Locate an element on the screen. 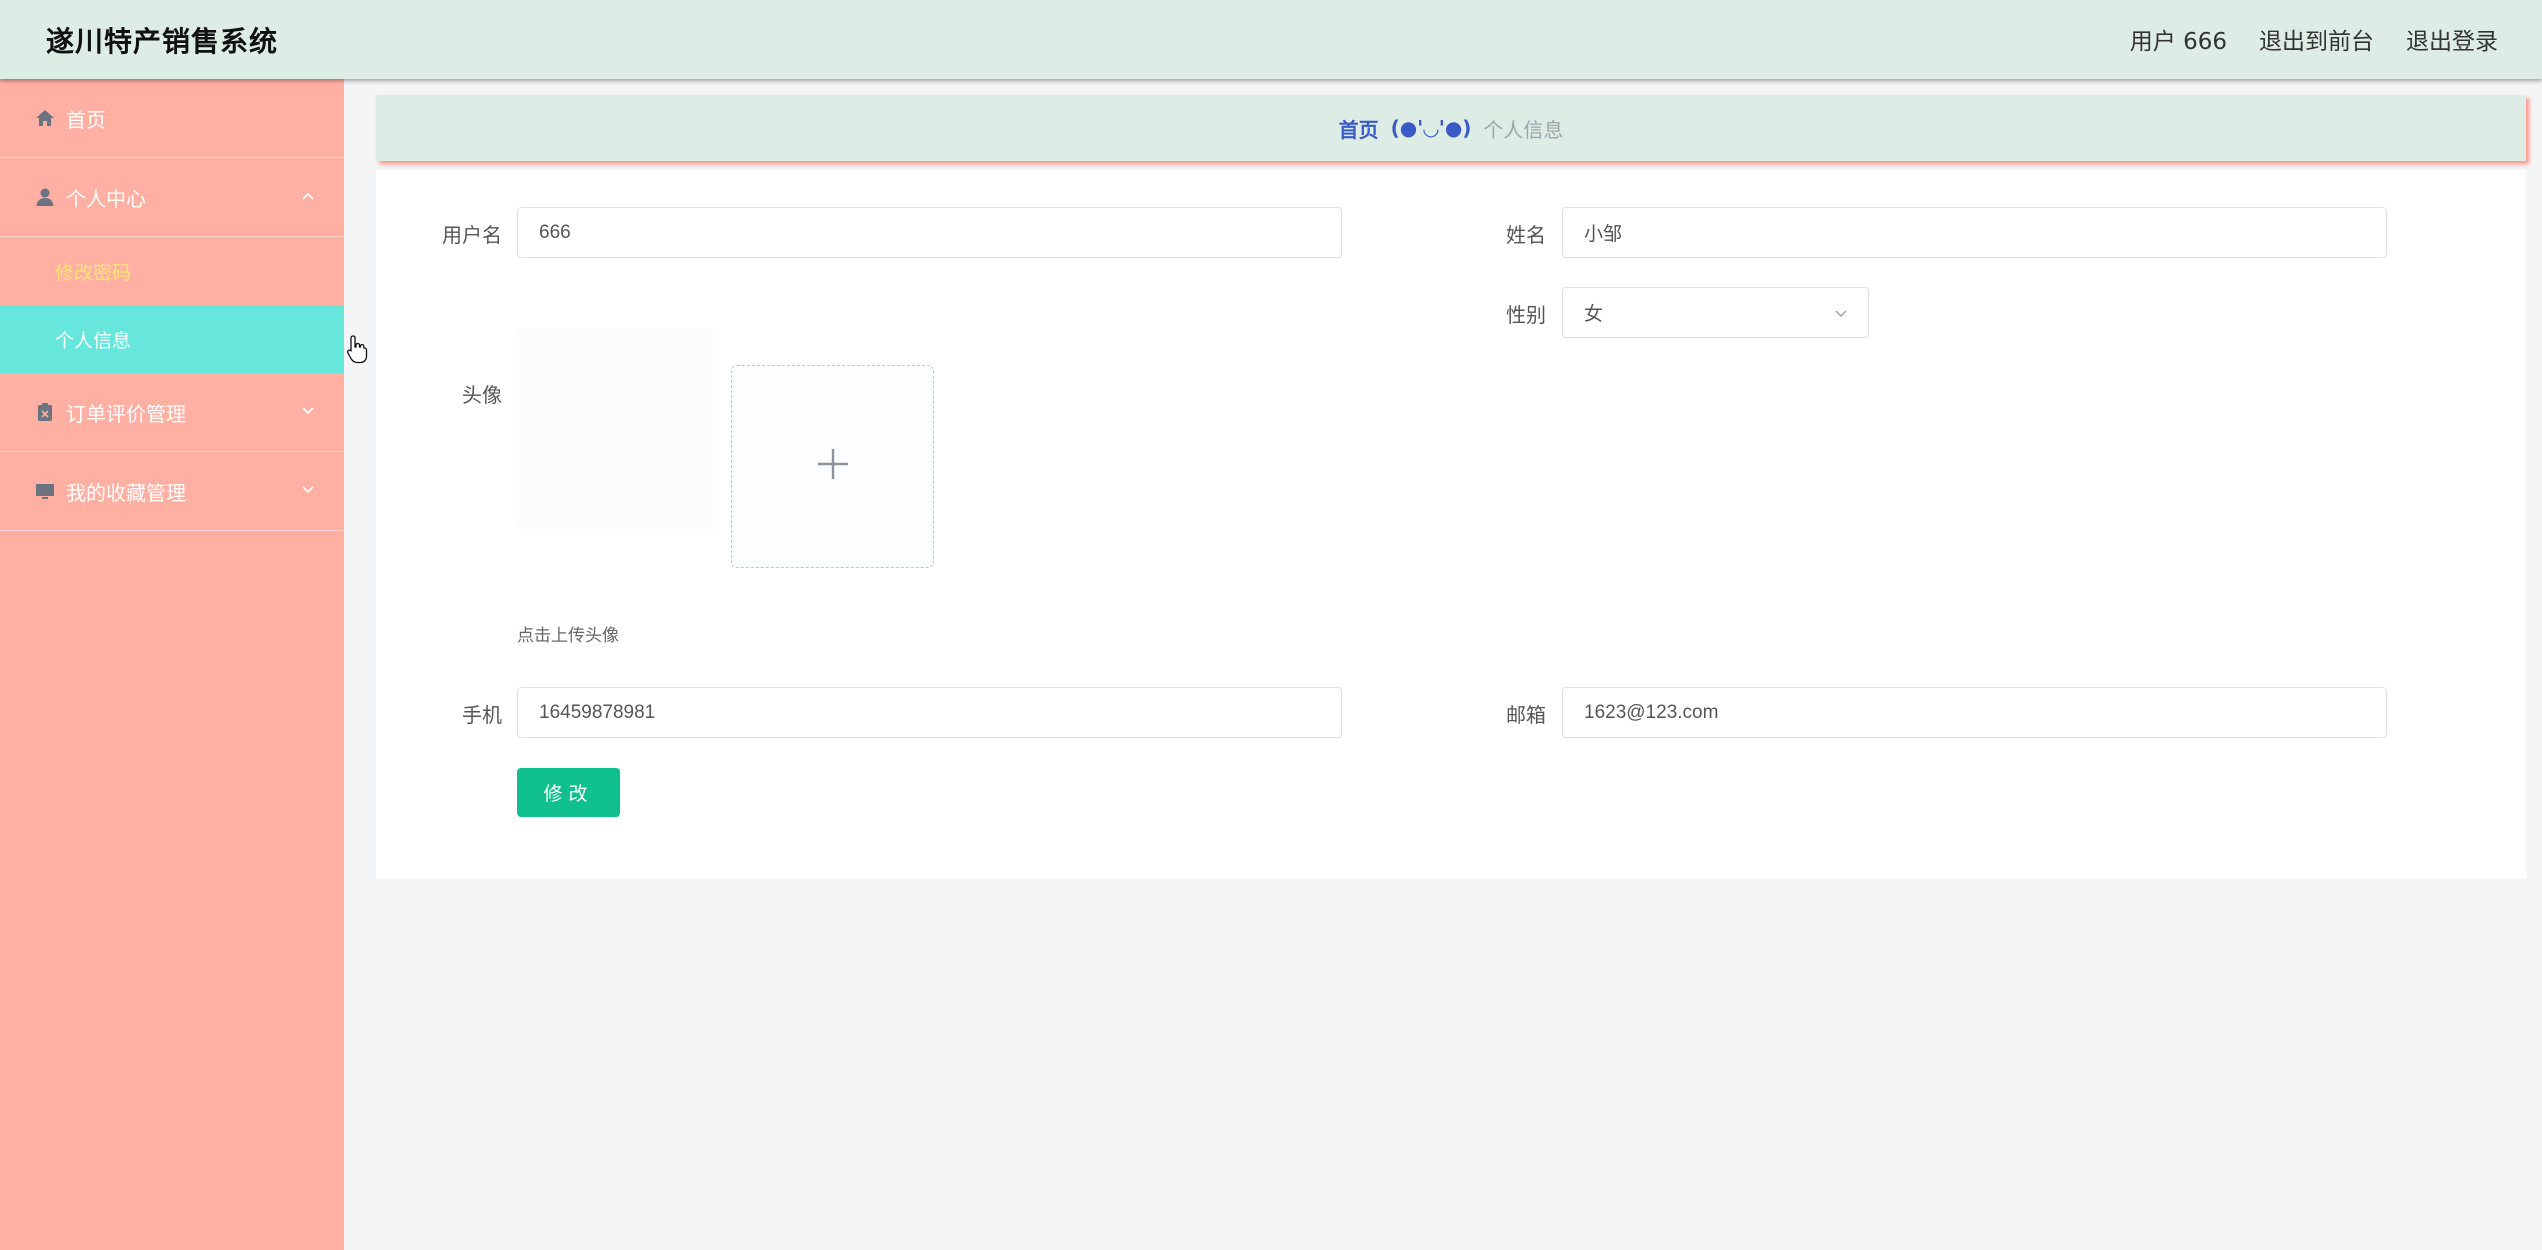 The height and width of the screenshot is (1250, 2542). name-label: 姓名 is located at coordinates (1526, 235).